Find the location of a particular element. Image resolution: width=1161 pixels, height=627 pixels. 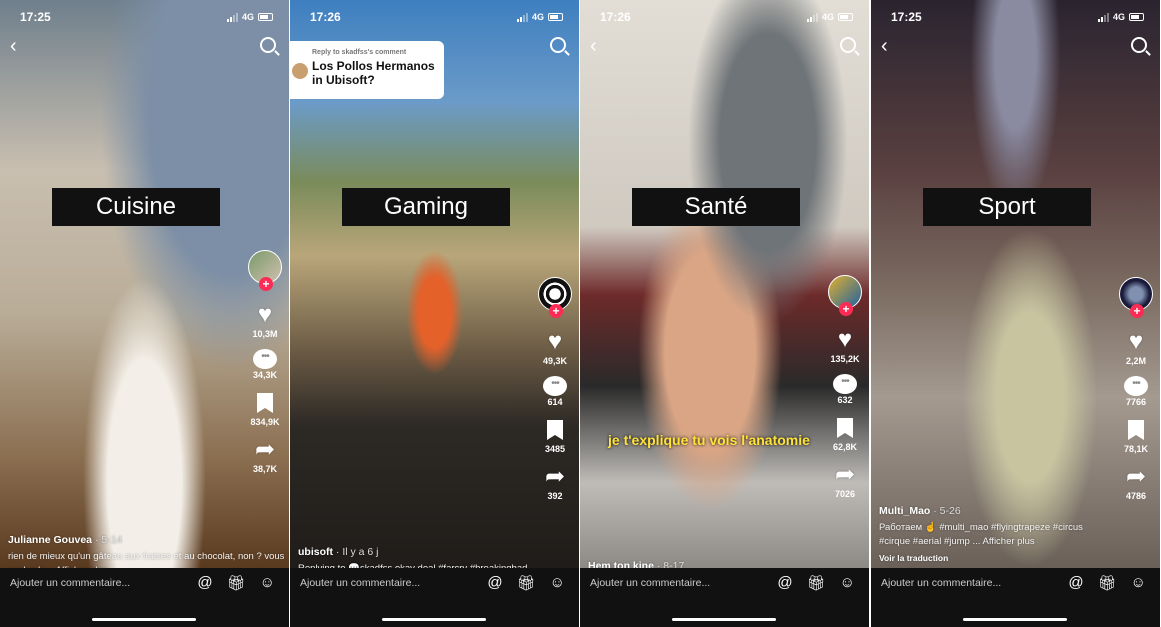

comment-count: 34,3K is located at coordinates (265, 375).